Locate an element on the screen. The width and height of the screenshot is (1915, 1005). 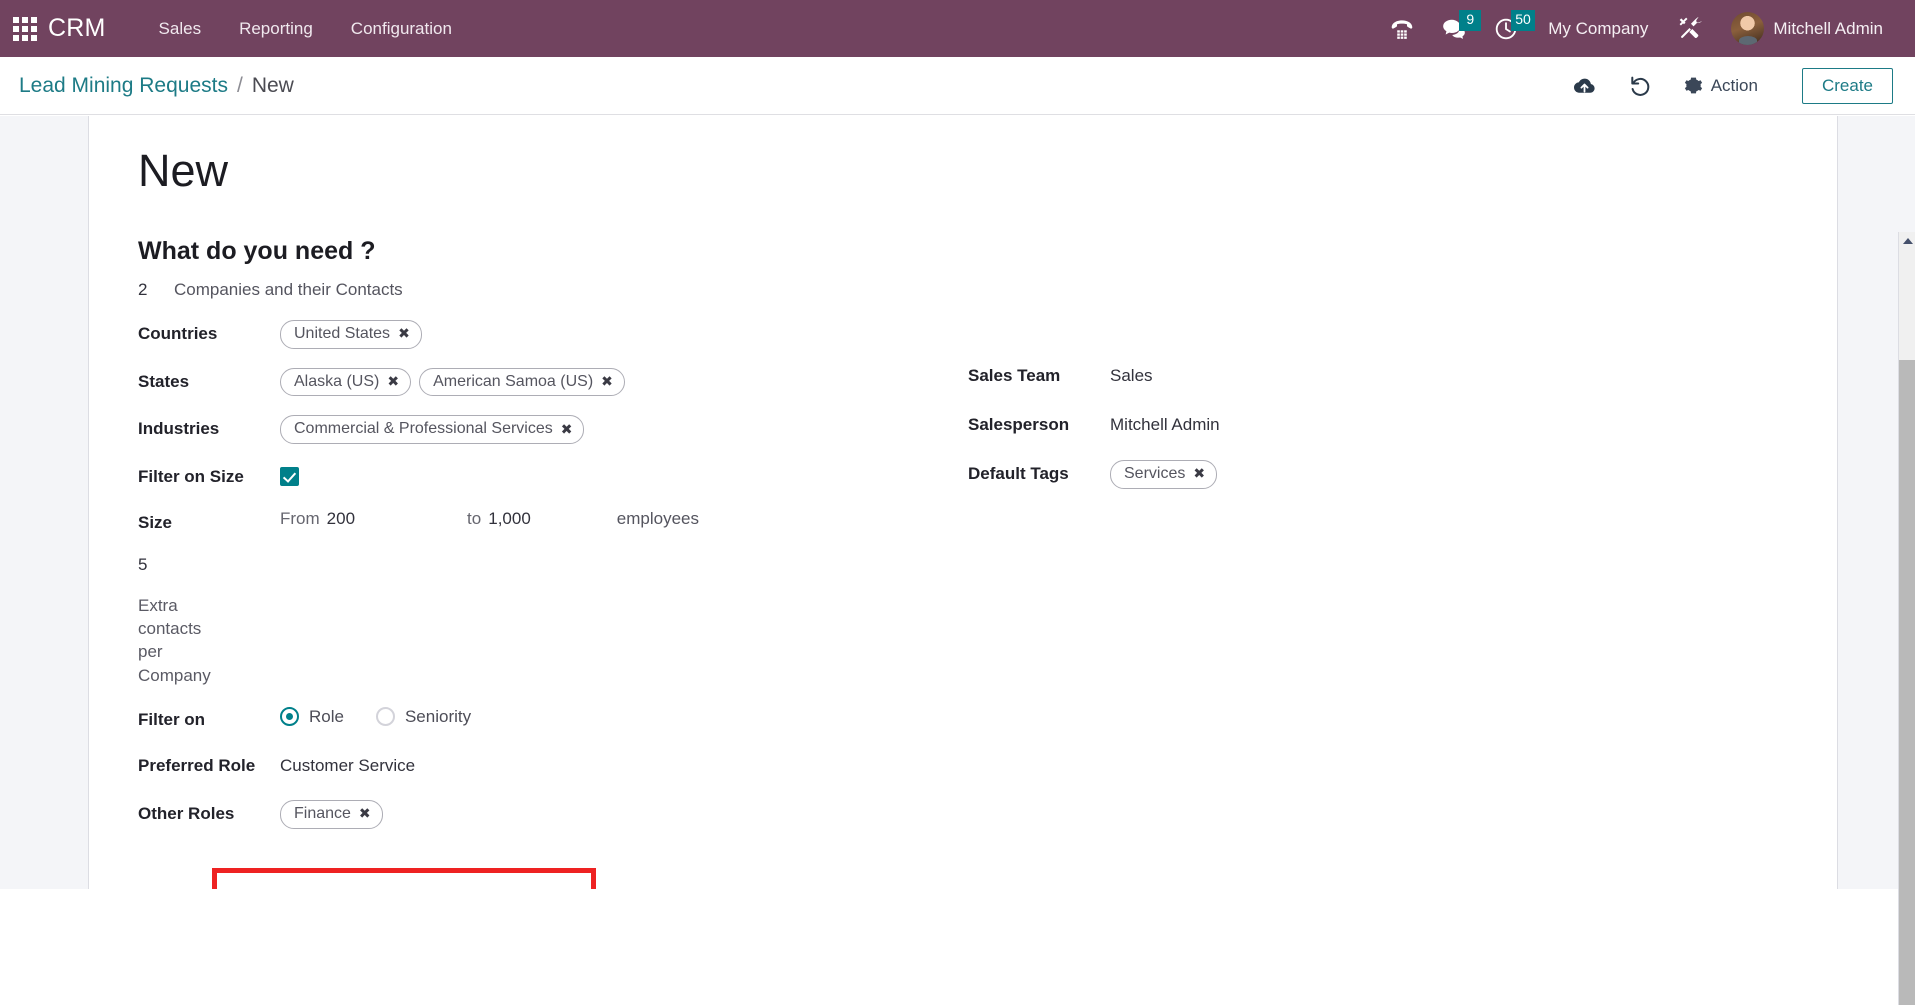
tag-item: American Samoa (US) ✖ is located at coordinates (522, 382).